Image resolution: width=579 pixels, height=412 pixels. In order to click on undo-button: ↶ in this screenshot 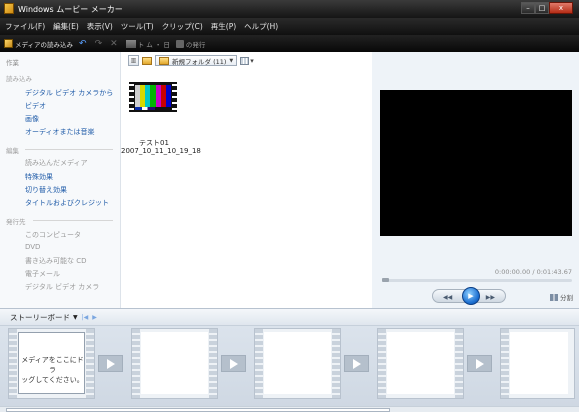, I will do `click(84, 44)`.